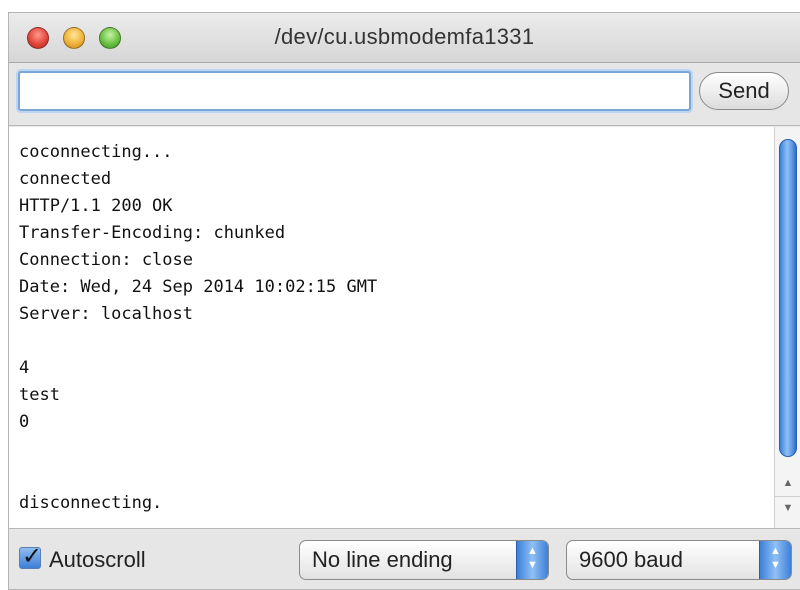  Describe the element at coordinates (631, 559) in the screenshot. I see `baud-rate-value: 9600 baud` at that location.